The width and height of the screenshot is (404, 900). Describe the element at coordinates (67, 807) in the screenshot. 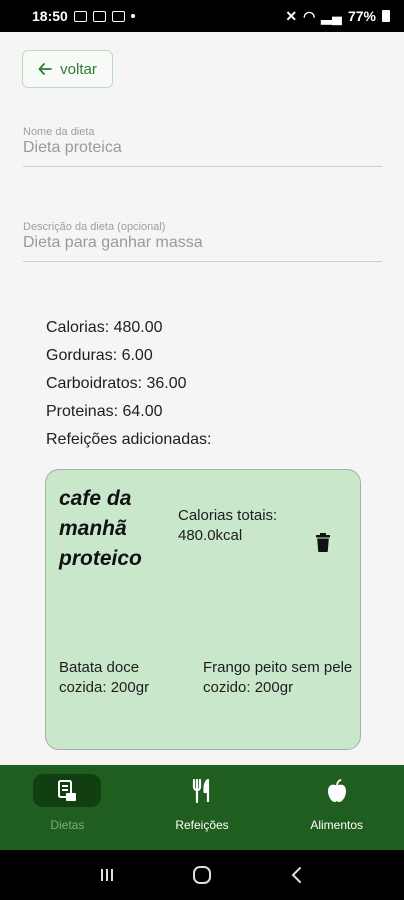

I see `nav-item-dietas: Dietas` at that location.